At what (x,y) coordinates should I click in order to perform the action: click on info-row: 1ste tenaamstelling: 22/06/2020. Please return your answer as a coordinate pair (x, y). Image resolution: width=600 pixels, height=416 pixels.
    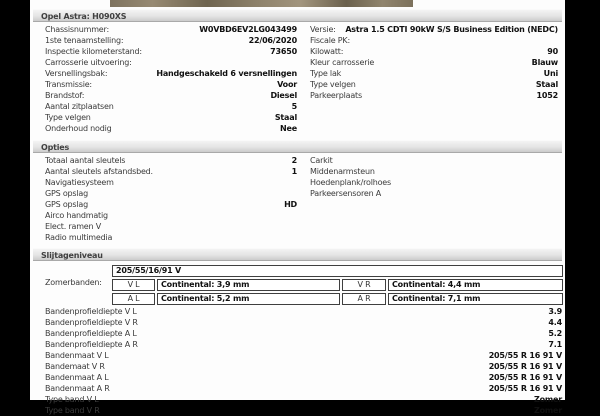
    Looking at the image, I should click on (171, 40).